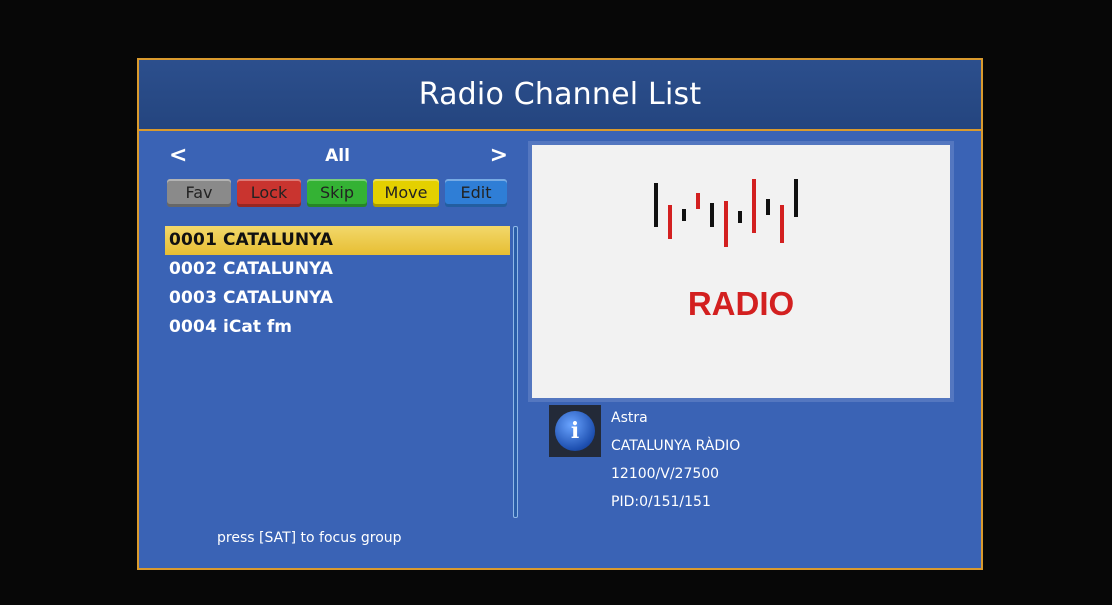 This screenshot has height=605, width=1112. What do you see at coordinates (741, 303) in the screenshot?
I see `radio-logo-text: RADIO` at bounding box center [741, 303].